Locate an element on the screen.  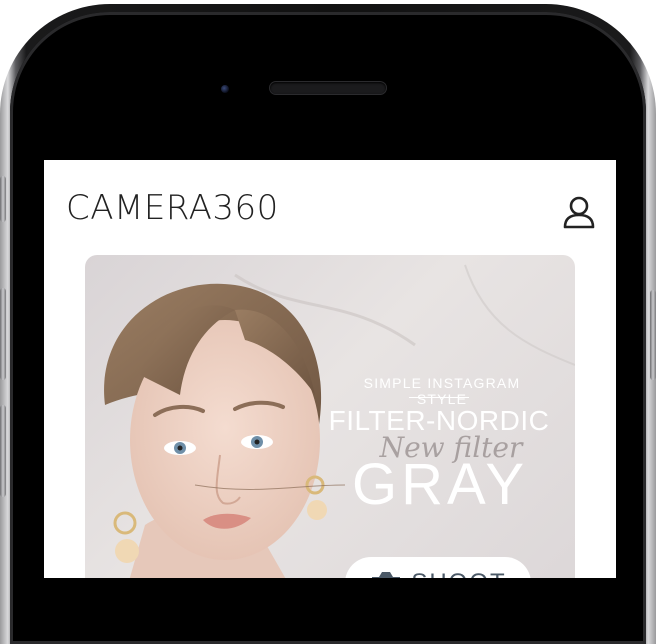
shoot-button-label: SHOOT is located at coordinates (458, 573).